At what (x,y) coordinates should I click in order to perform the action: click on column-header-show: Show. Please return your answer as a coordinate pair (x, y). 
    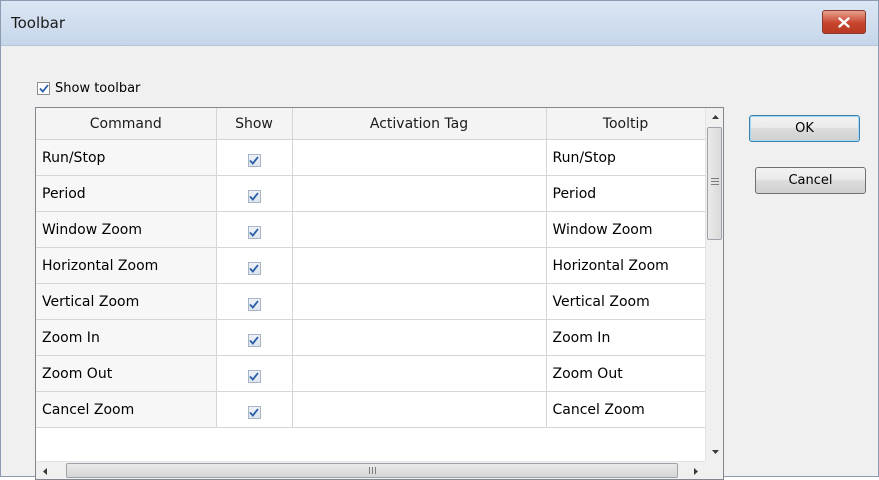
    Looking at the image, I should click on (254, 124).